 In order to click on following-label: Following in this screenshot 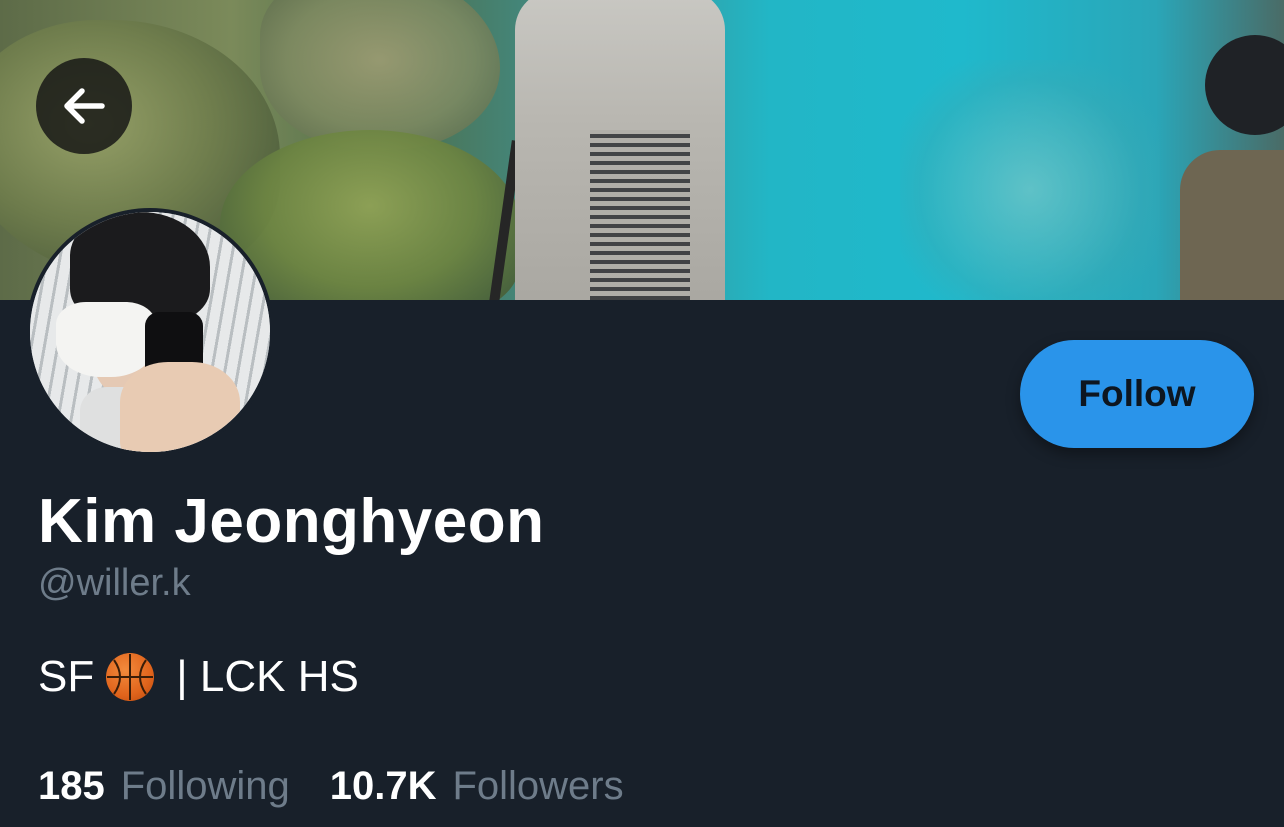, I will do `click(205, 786)`.